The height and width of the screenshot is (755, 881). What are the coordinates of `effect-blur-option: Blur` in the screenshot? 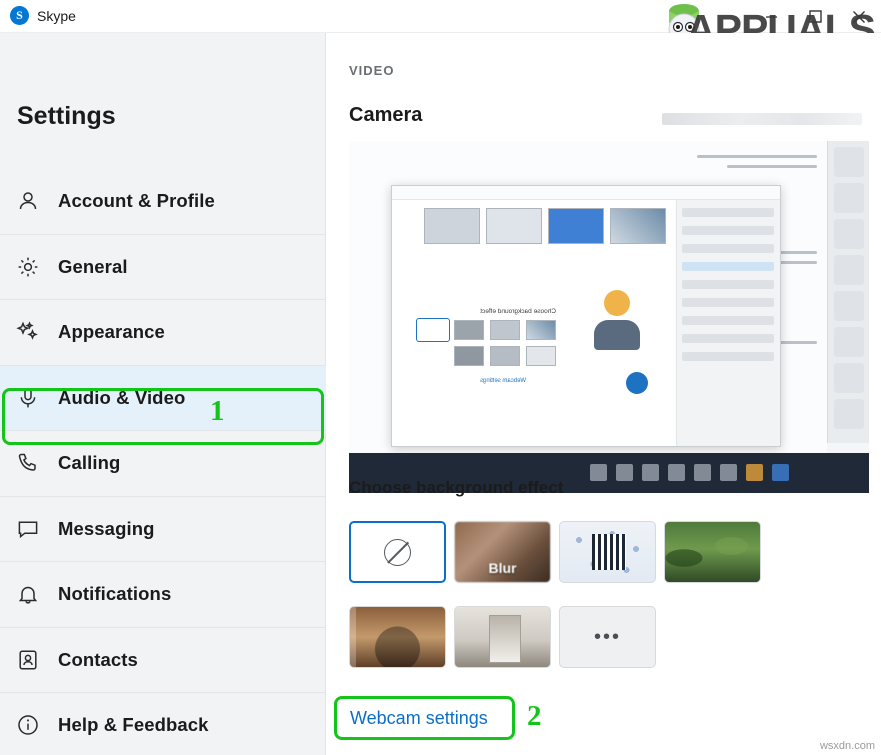 It's located at (502, 552).